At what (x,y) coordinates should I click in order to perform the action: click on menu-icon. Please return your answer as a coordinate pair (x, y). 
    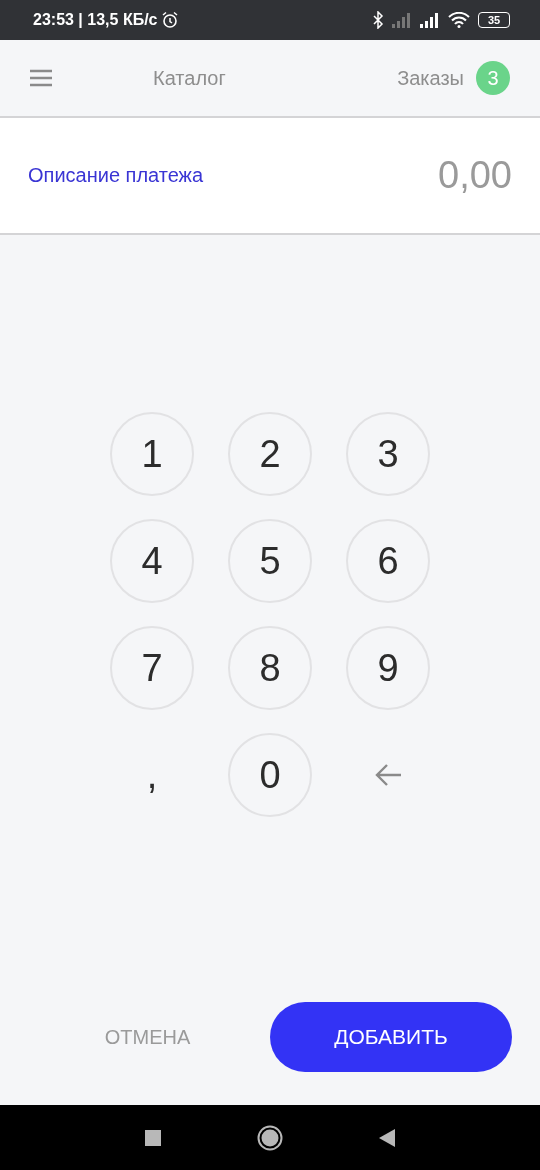
    Looking at the image, I should click on (41, 78).